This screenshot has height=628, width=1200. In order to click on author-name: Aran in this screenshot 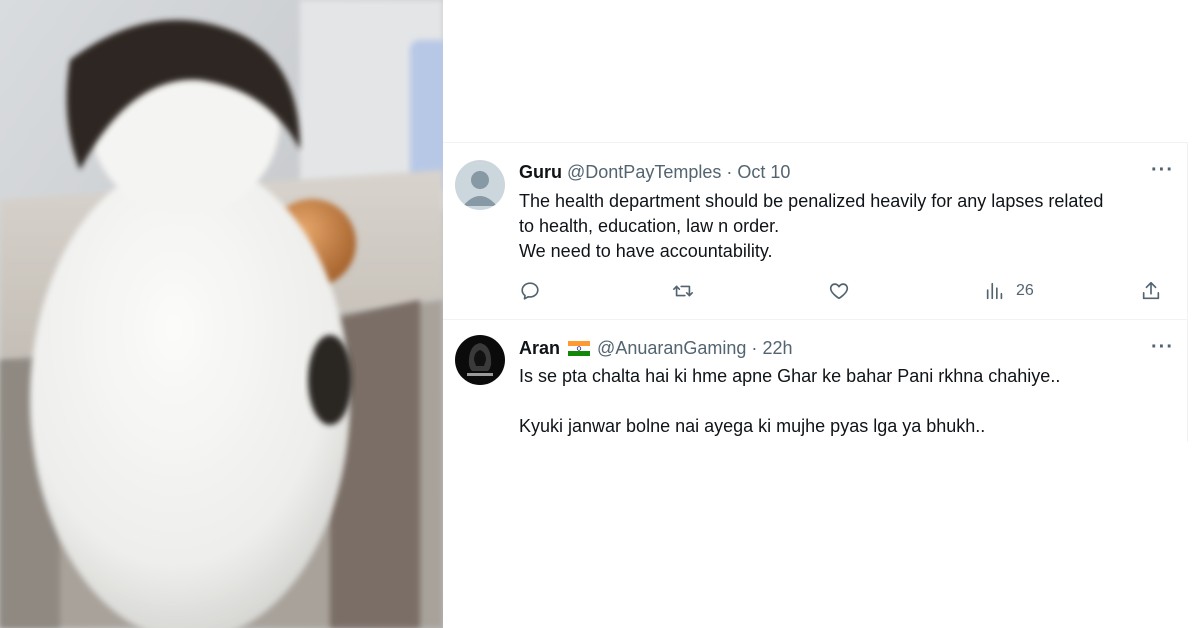, I will do `click(539, 348)`.